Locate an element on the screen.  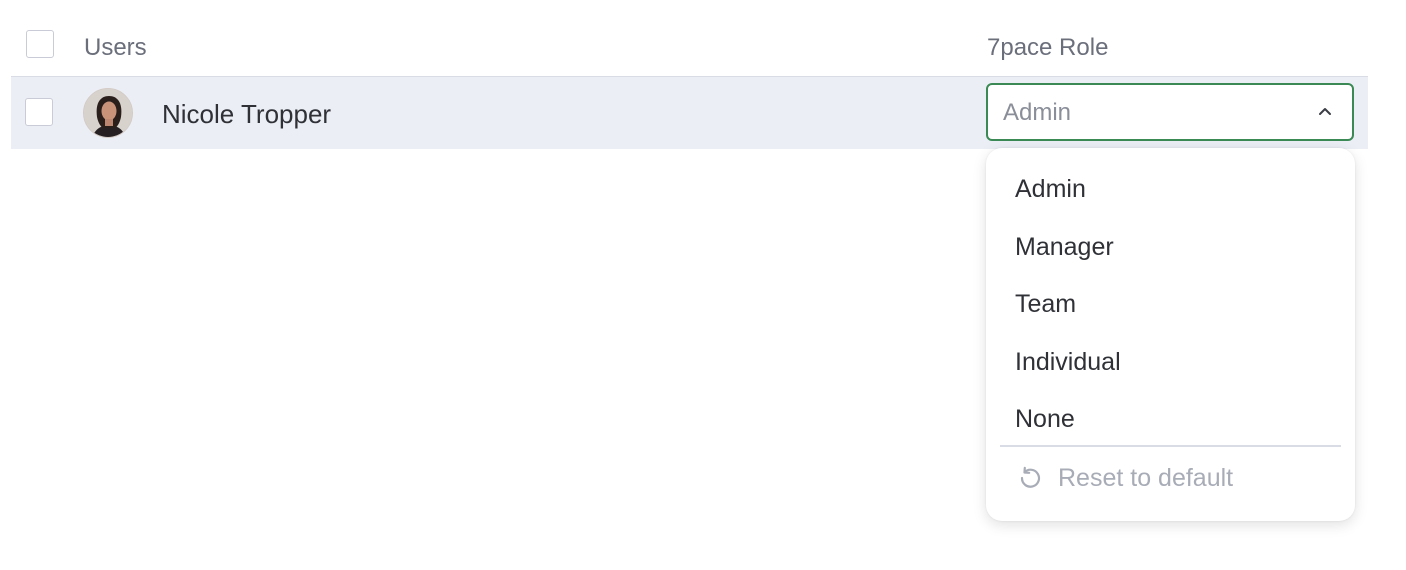
table-header: Users 7pace Role is located at coordinates (689, 47).